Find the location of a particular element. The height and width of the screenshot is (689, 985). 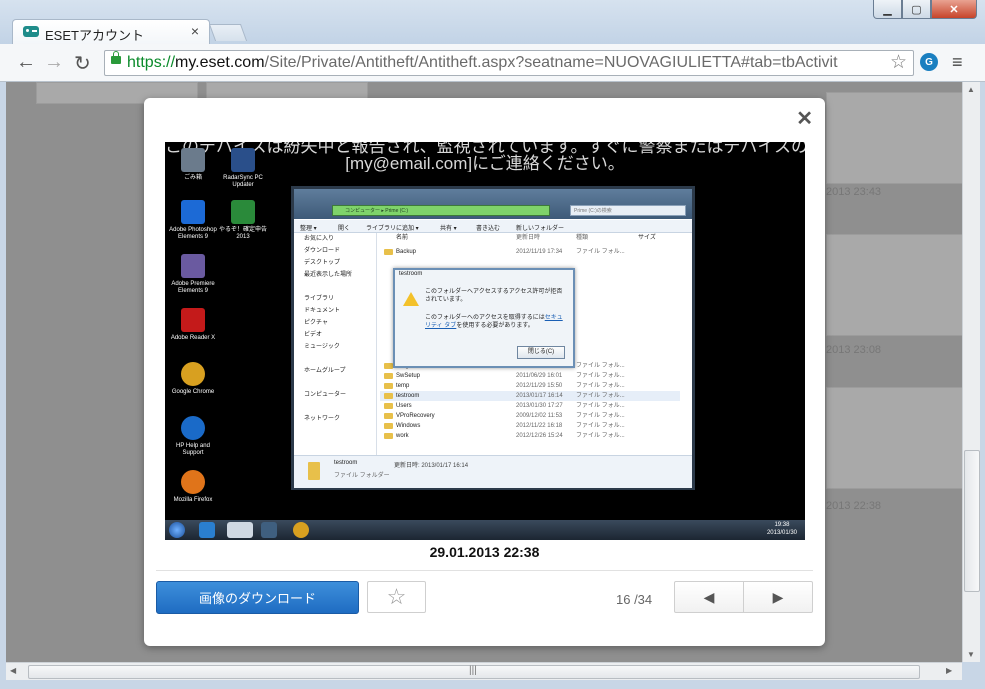

vertical-scrollbar: ▲ ▼ is located at coordinates (971, 372).